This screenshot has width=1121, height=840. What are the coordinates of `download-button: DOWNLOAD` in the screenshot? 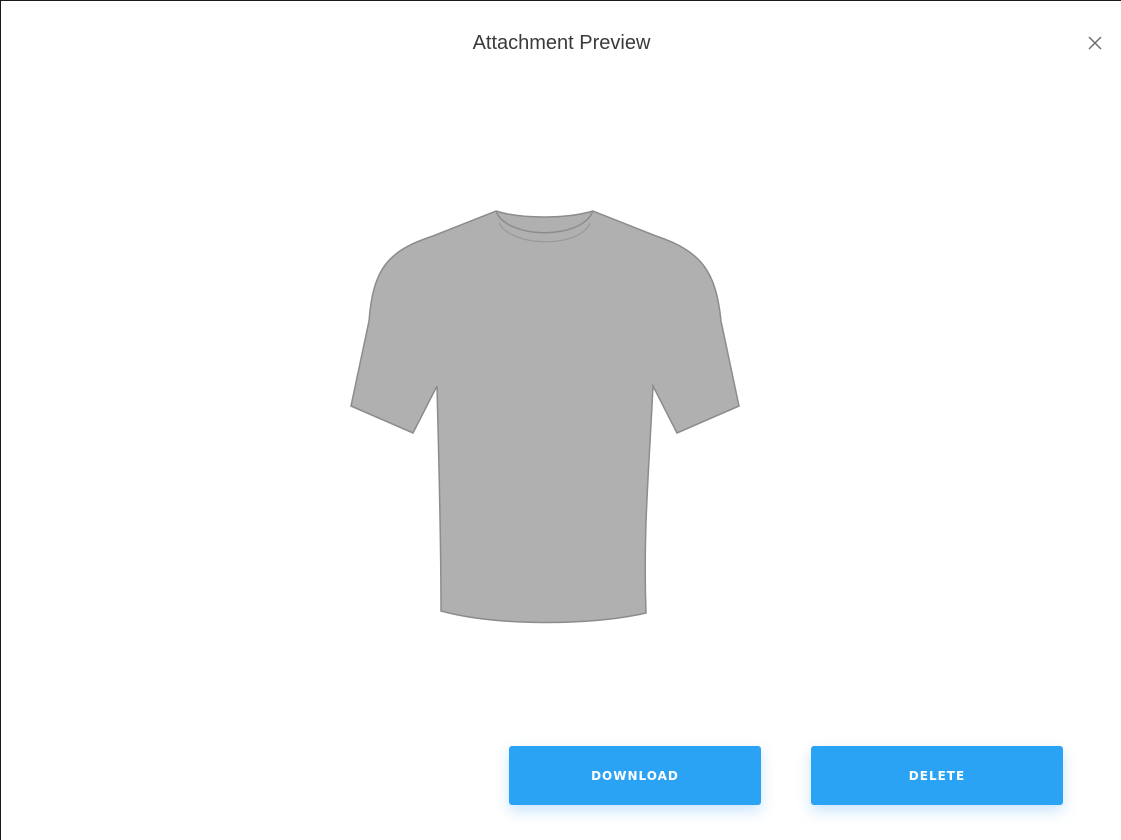 It's located at (635, 775).